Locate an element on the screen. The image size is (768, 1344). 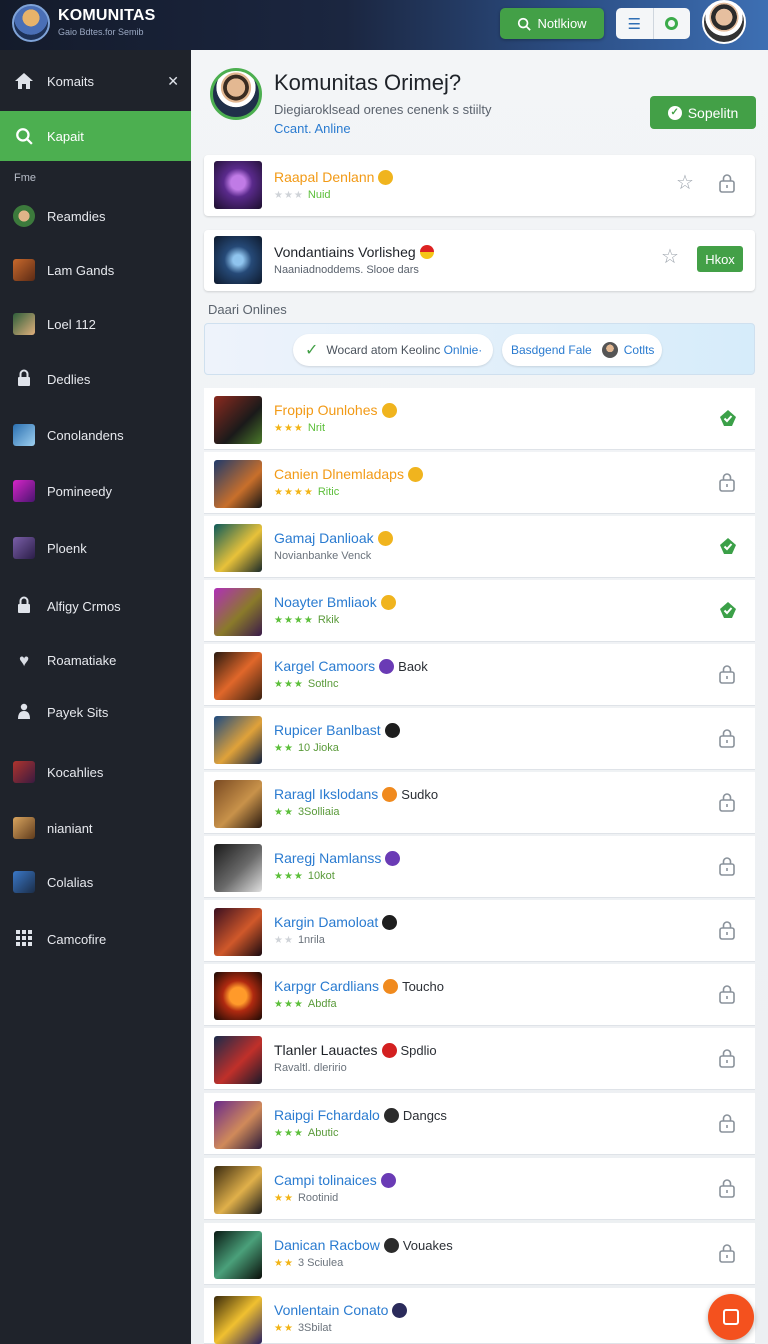
sidebar-item-payek-sits: Payek Sits is located at coordinates (95, 712).